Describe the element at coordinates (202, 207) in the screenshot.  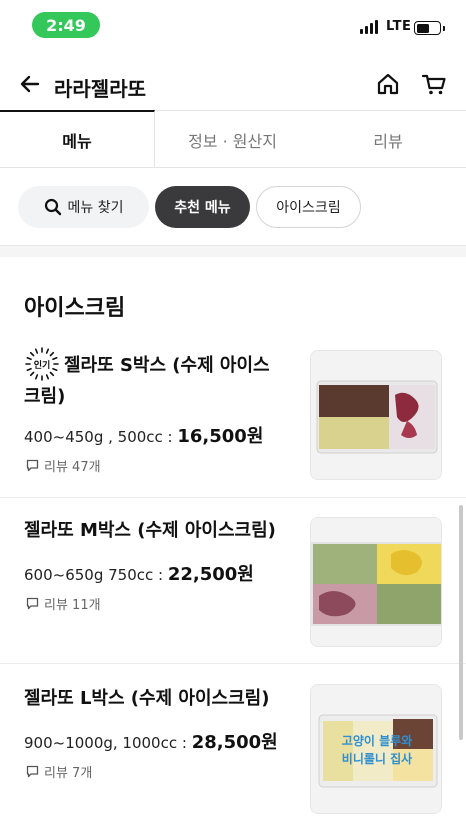
I see `chip-recommended: 추천 메뉴` at that location.